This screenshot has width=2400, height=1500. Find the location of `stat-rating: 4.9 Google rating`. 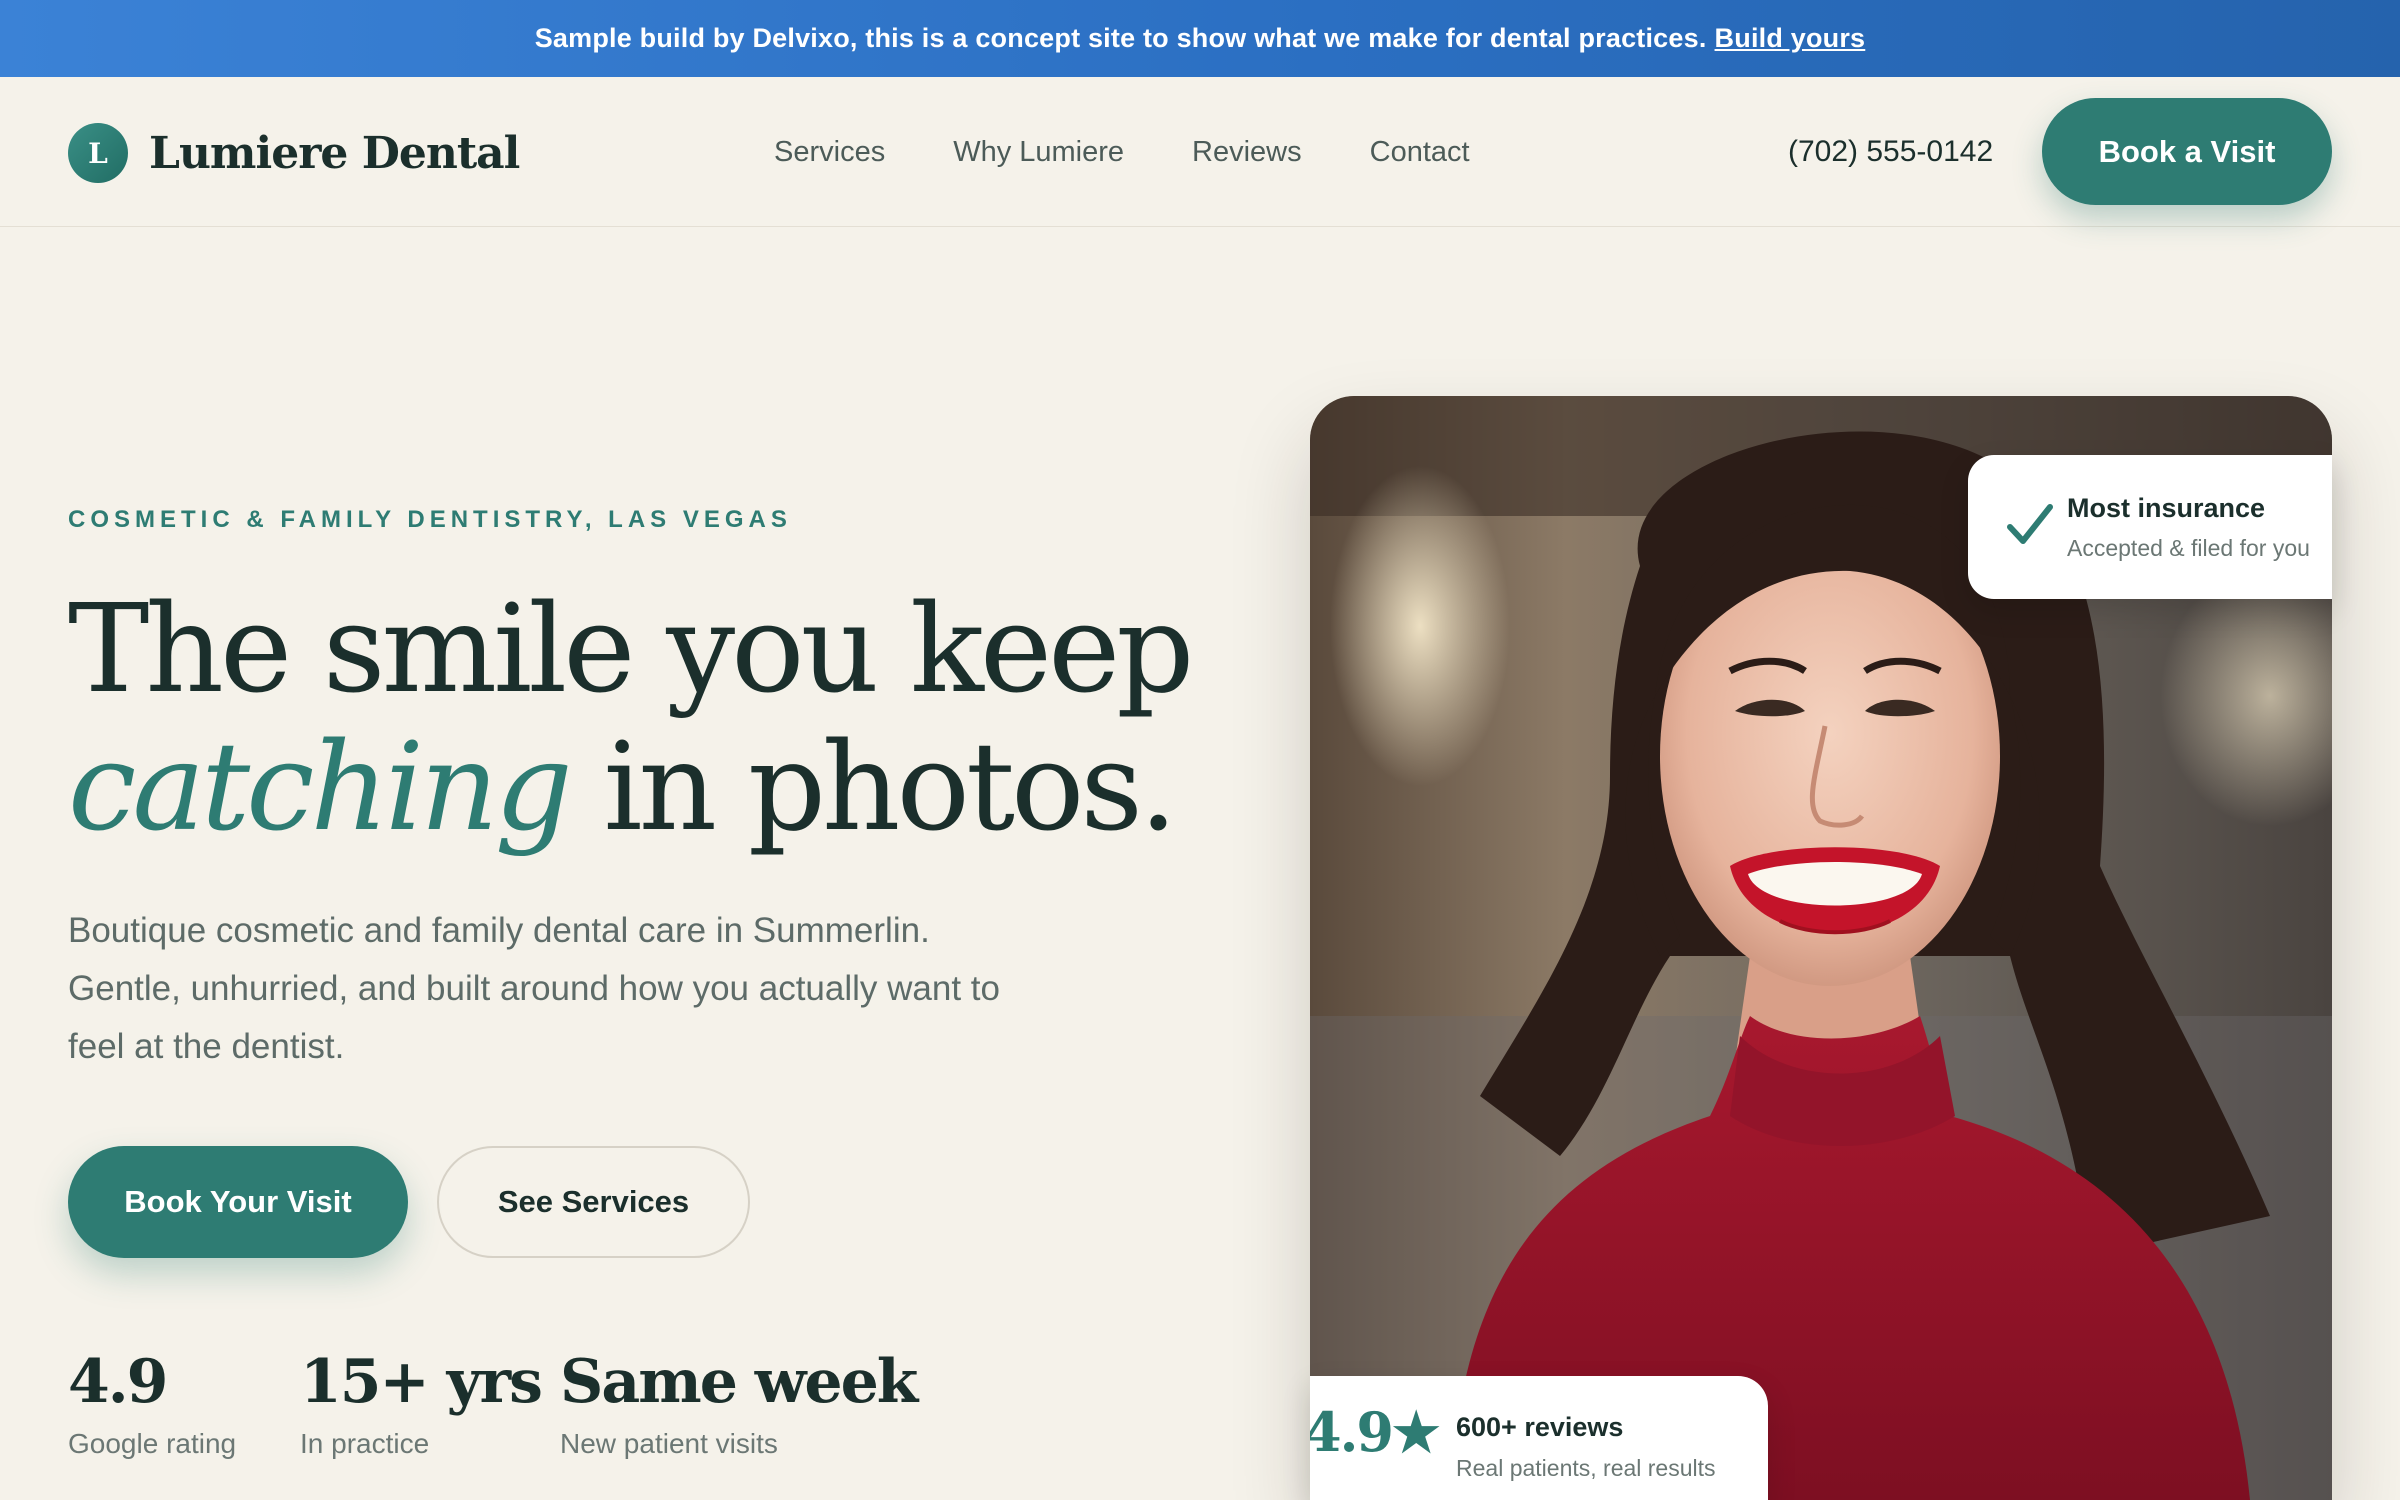

stat-rating: 4.9 Google rating is located at coordinates (152, 1400).